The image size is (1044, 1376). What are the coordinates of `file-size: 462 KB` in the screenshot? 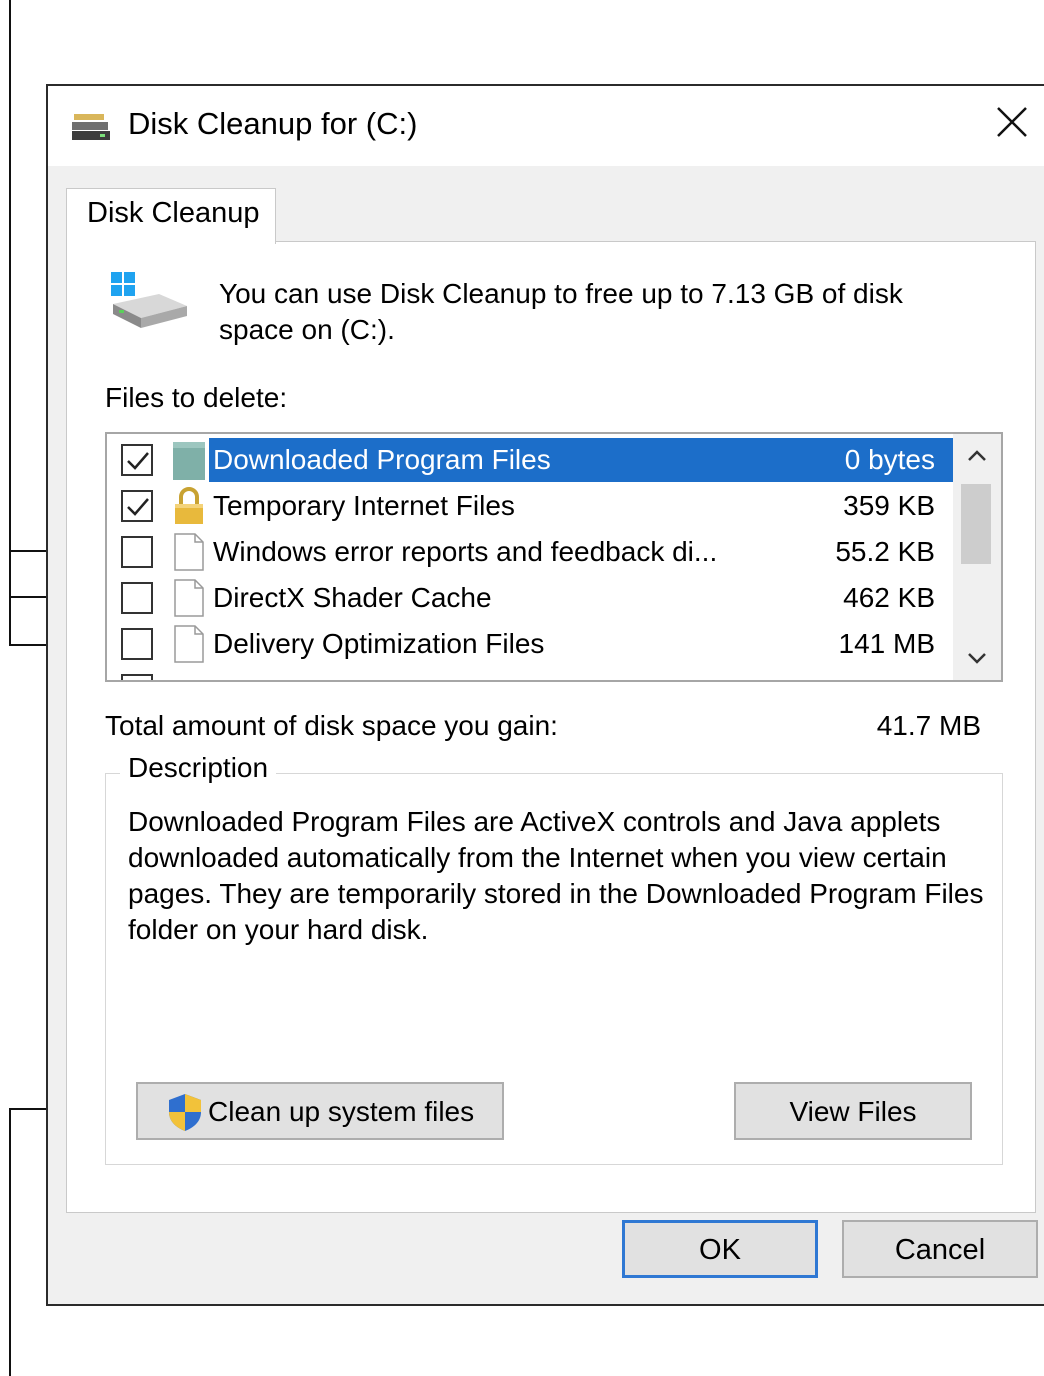 It's located at (889, 597).